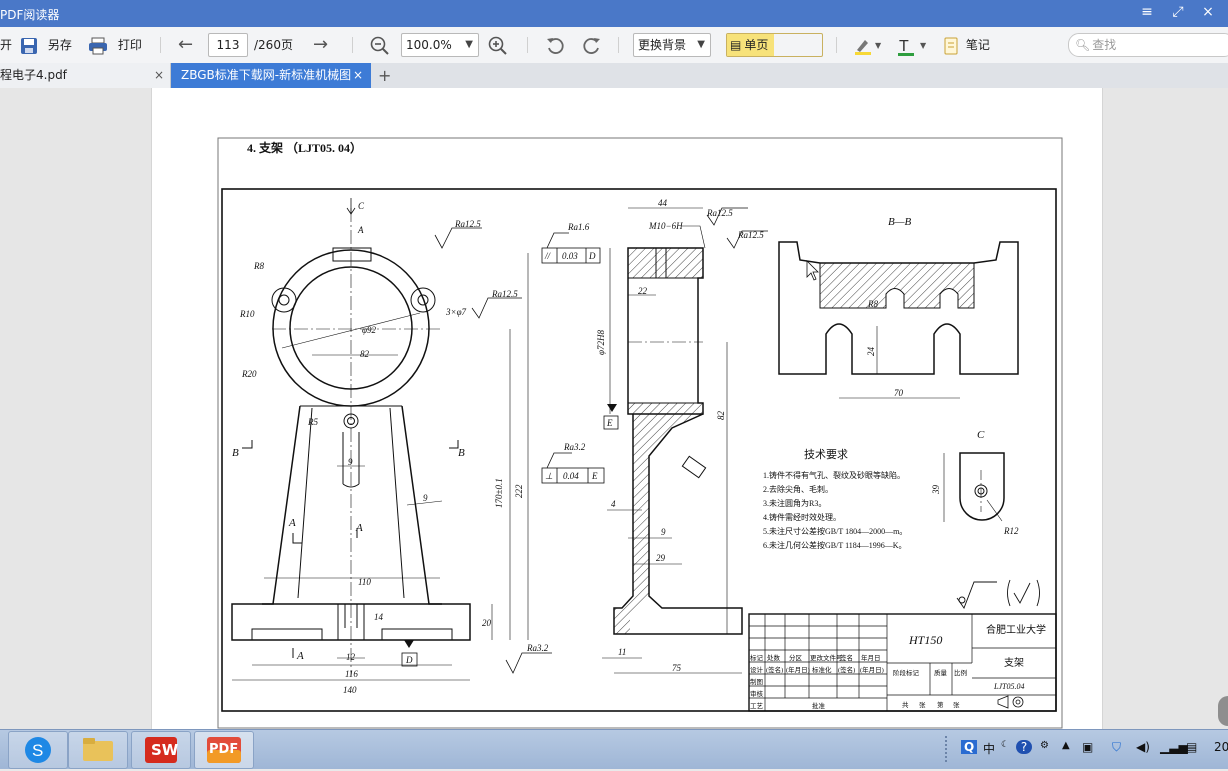 The height and width of the screenshot is (771, 1228). I want to click on page-number-input: 113, so click(228, 45).